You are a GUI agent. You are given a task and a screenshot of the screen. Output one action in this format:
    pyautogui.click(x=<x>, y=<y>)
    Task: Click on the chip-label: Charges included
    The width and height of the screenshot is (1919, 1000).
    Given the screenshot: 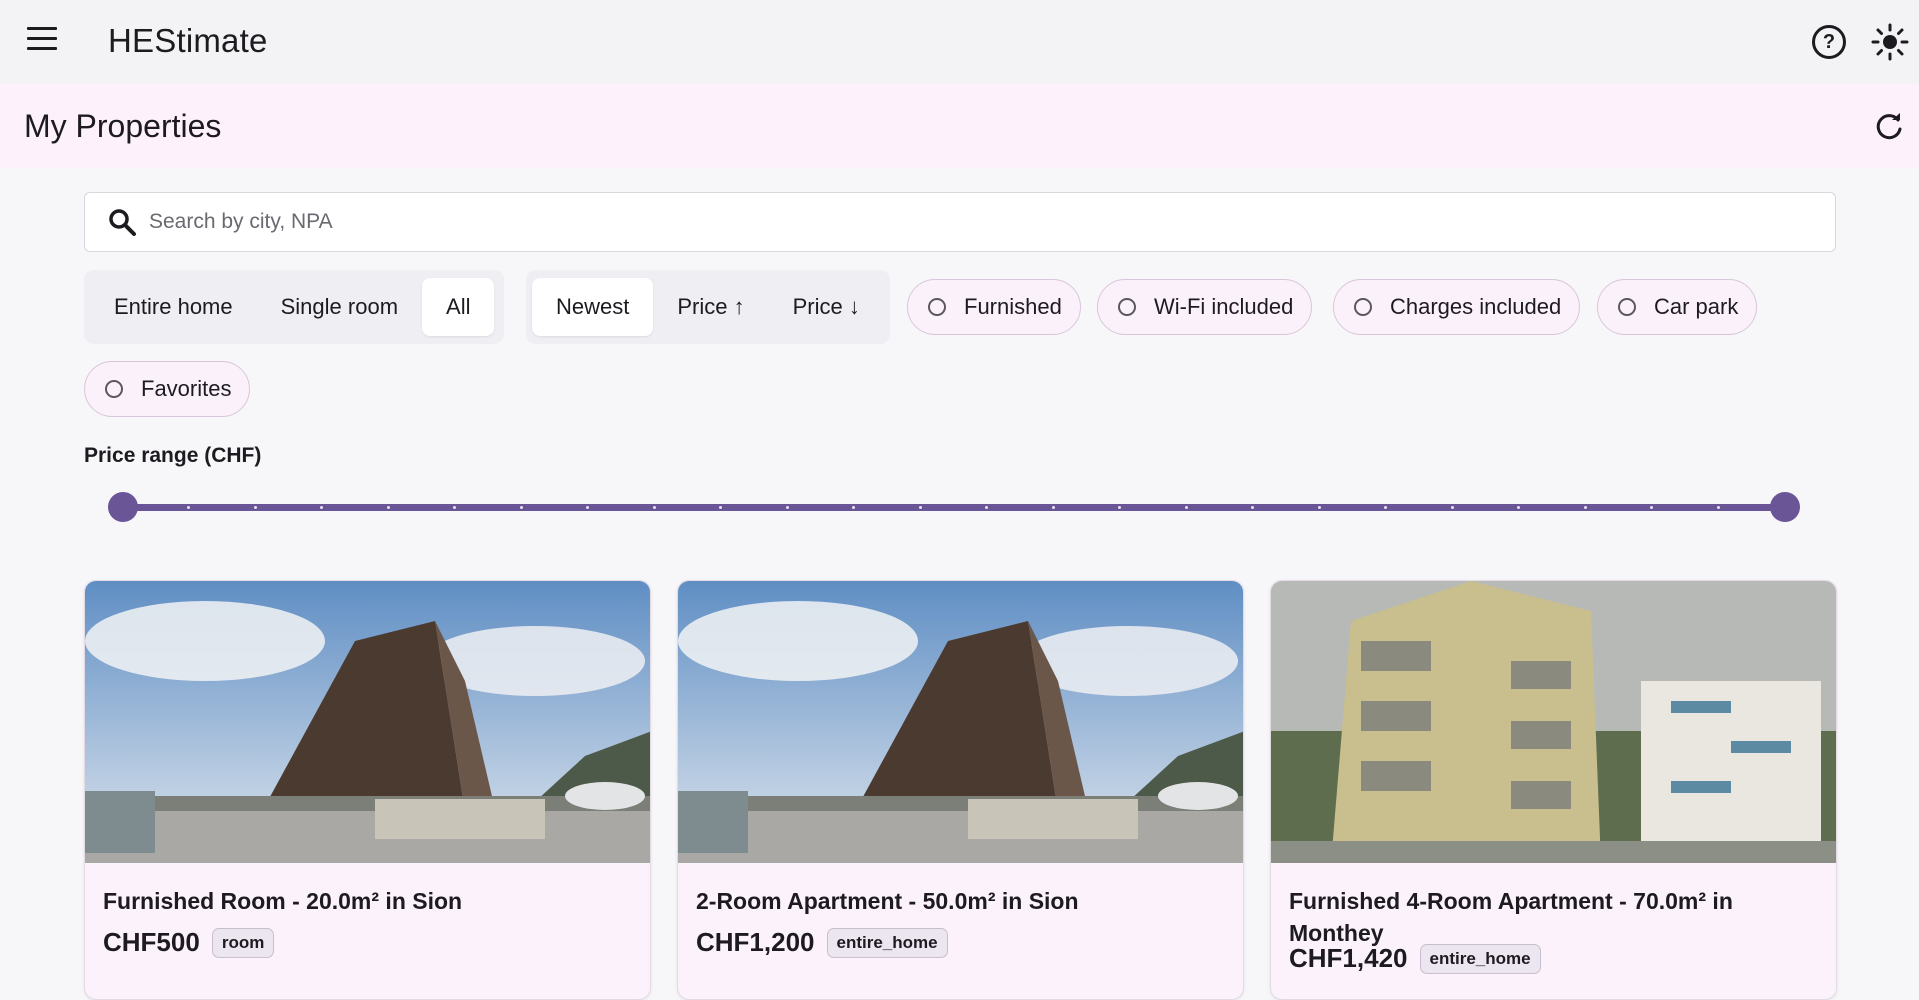 What is the action you would take?
    pyautogui.click(x=1476, y=306)
    